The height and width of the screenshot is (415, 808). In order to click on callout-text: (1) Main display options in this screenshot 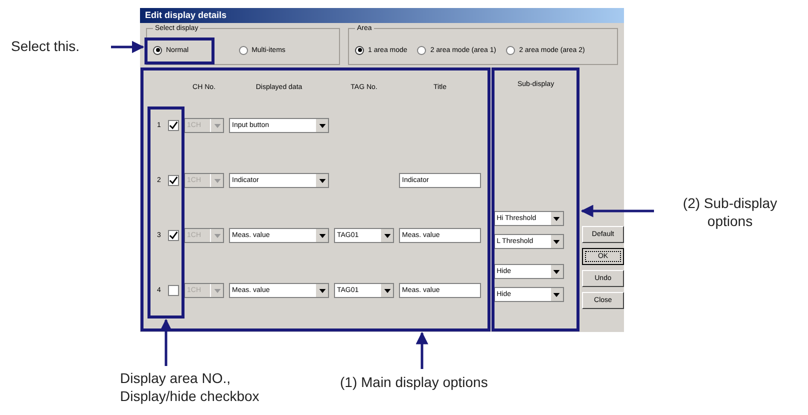, I will do `click(414, 383)`.